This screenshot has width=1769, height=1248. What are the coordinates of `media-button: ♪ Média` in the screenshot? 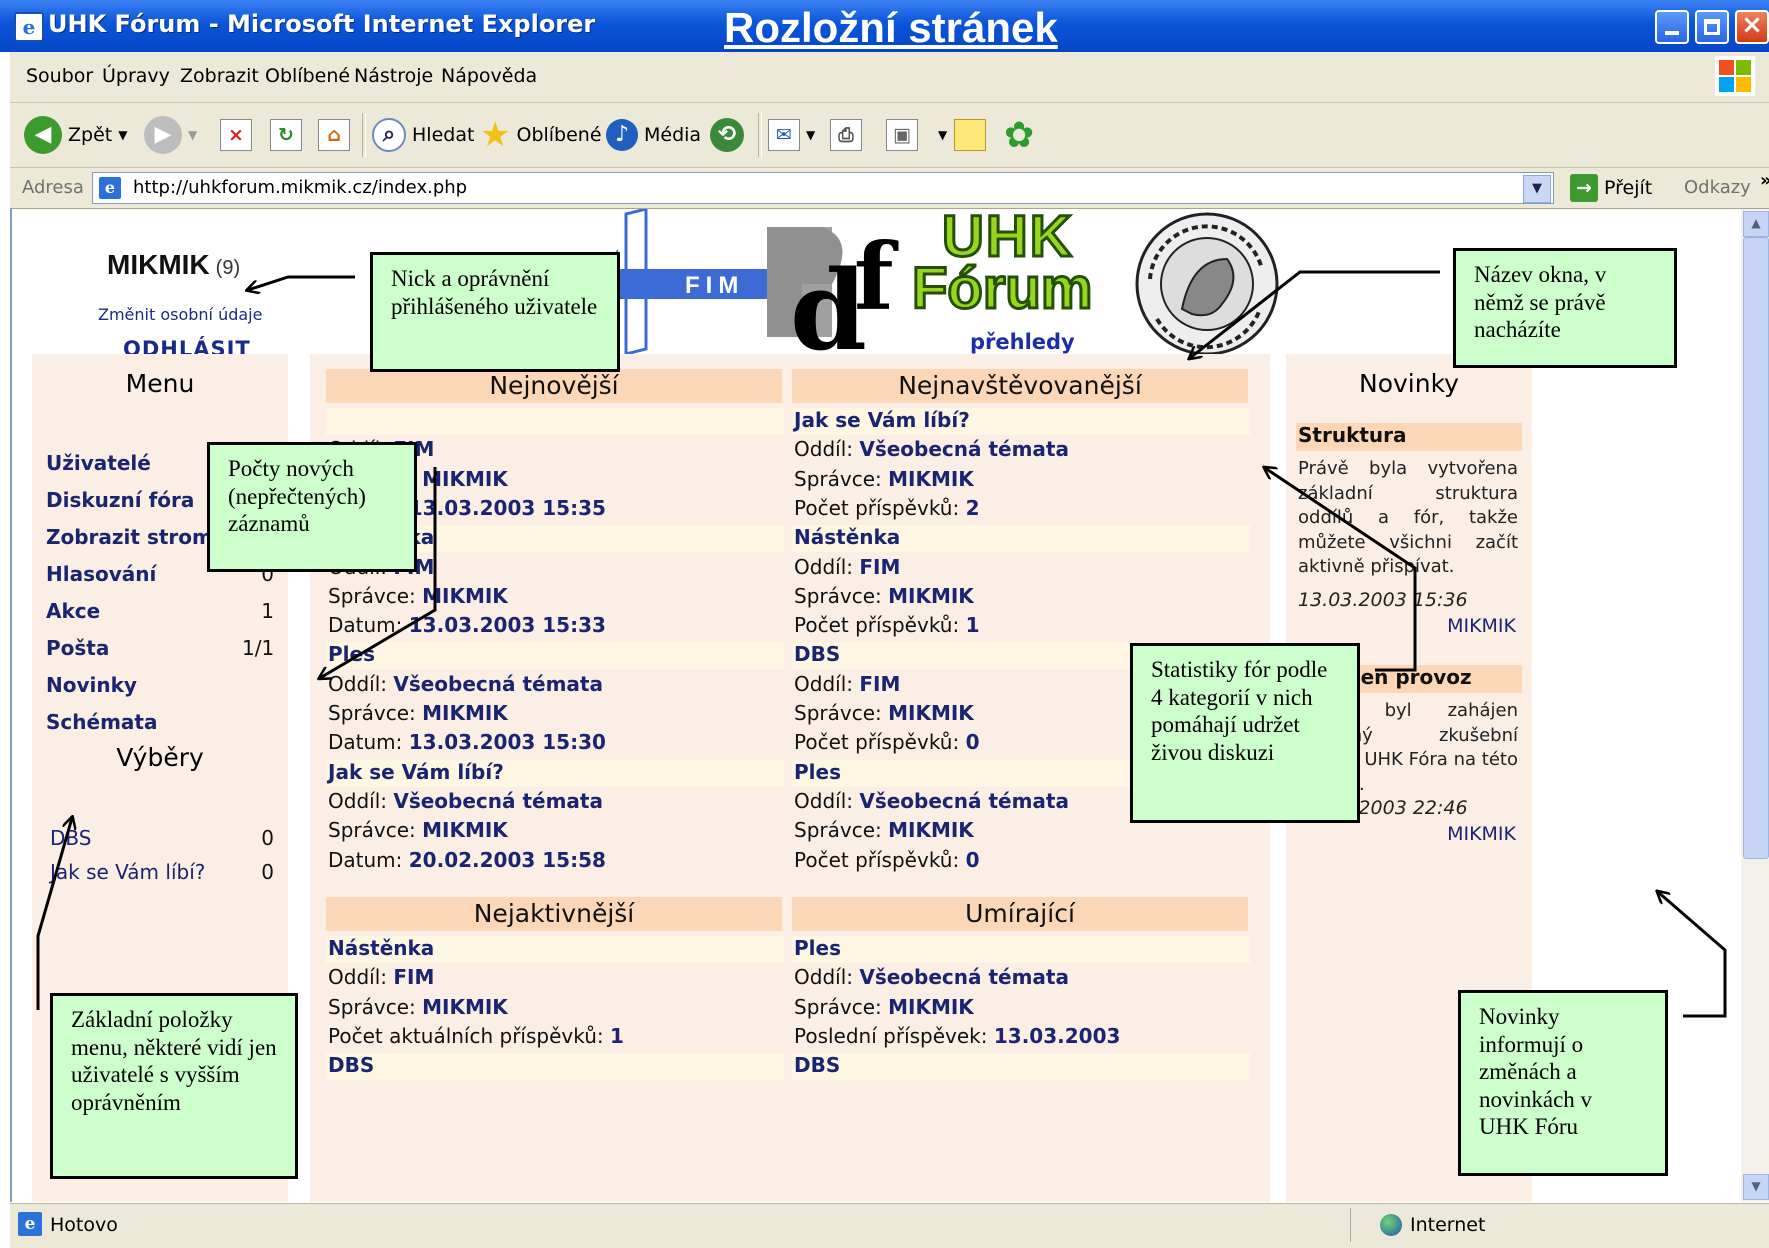 It's located at (653, 135).